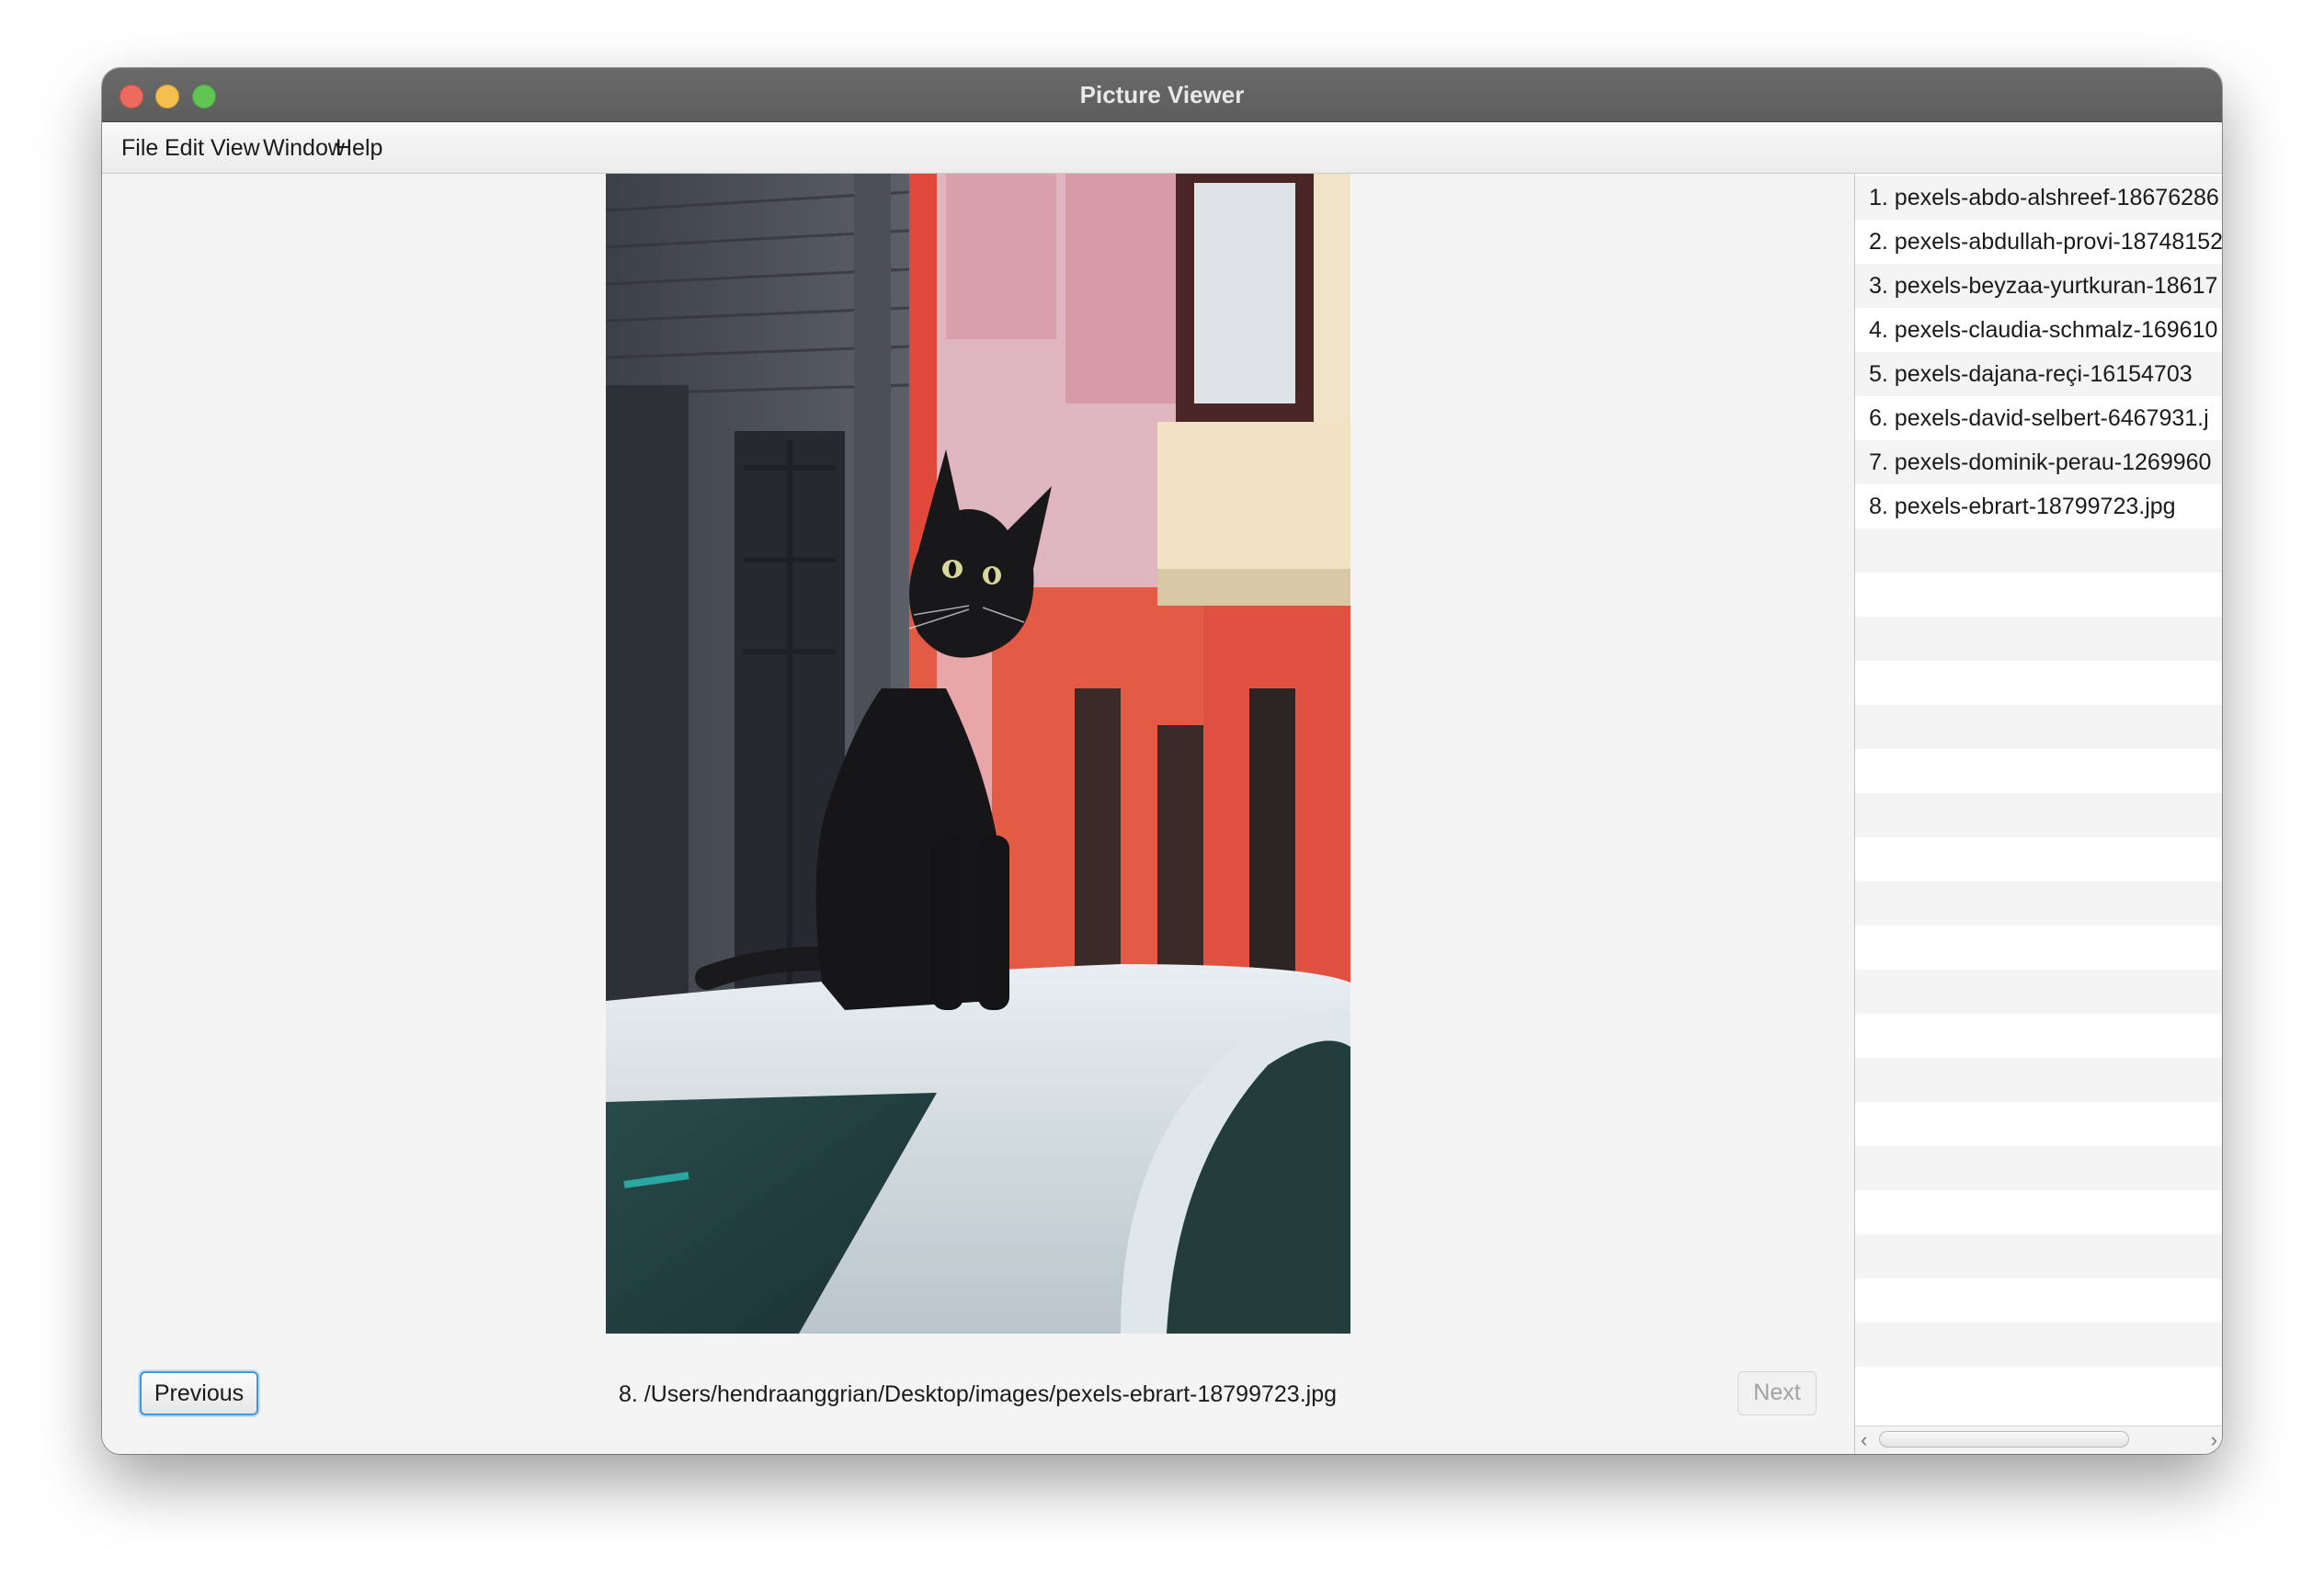 This screenshot has height=1590, width=2324. What do you see at coordinates (2039, 330) in the screenshot?
I see `file-list-item: 4. pexels-claudia-schmalz-169610` at bounding box center [2039, 330].